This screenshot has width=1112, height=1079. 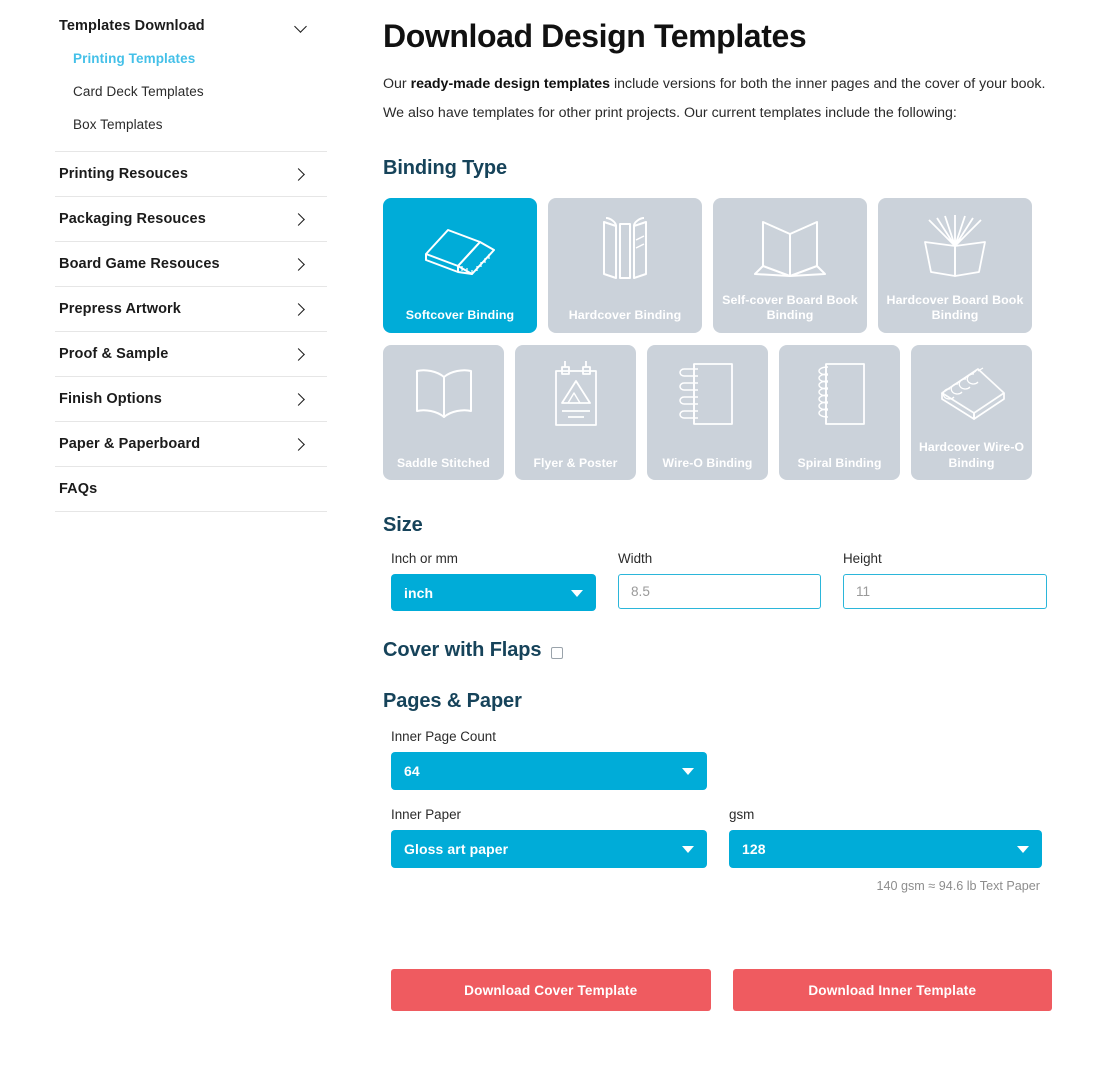 I want to click on section-title-size: Size, so click(x=403, y=525).